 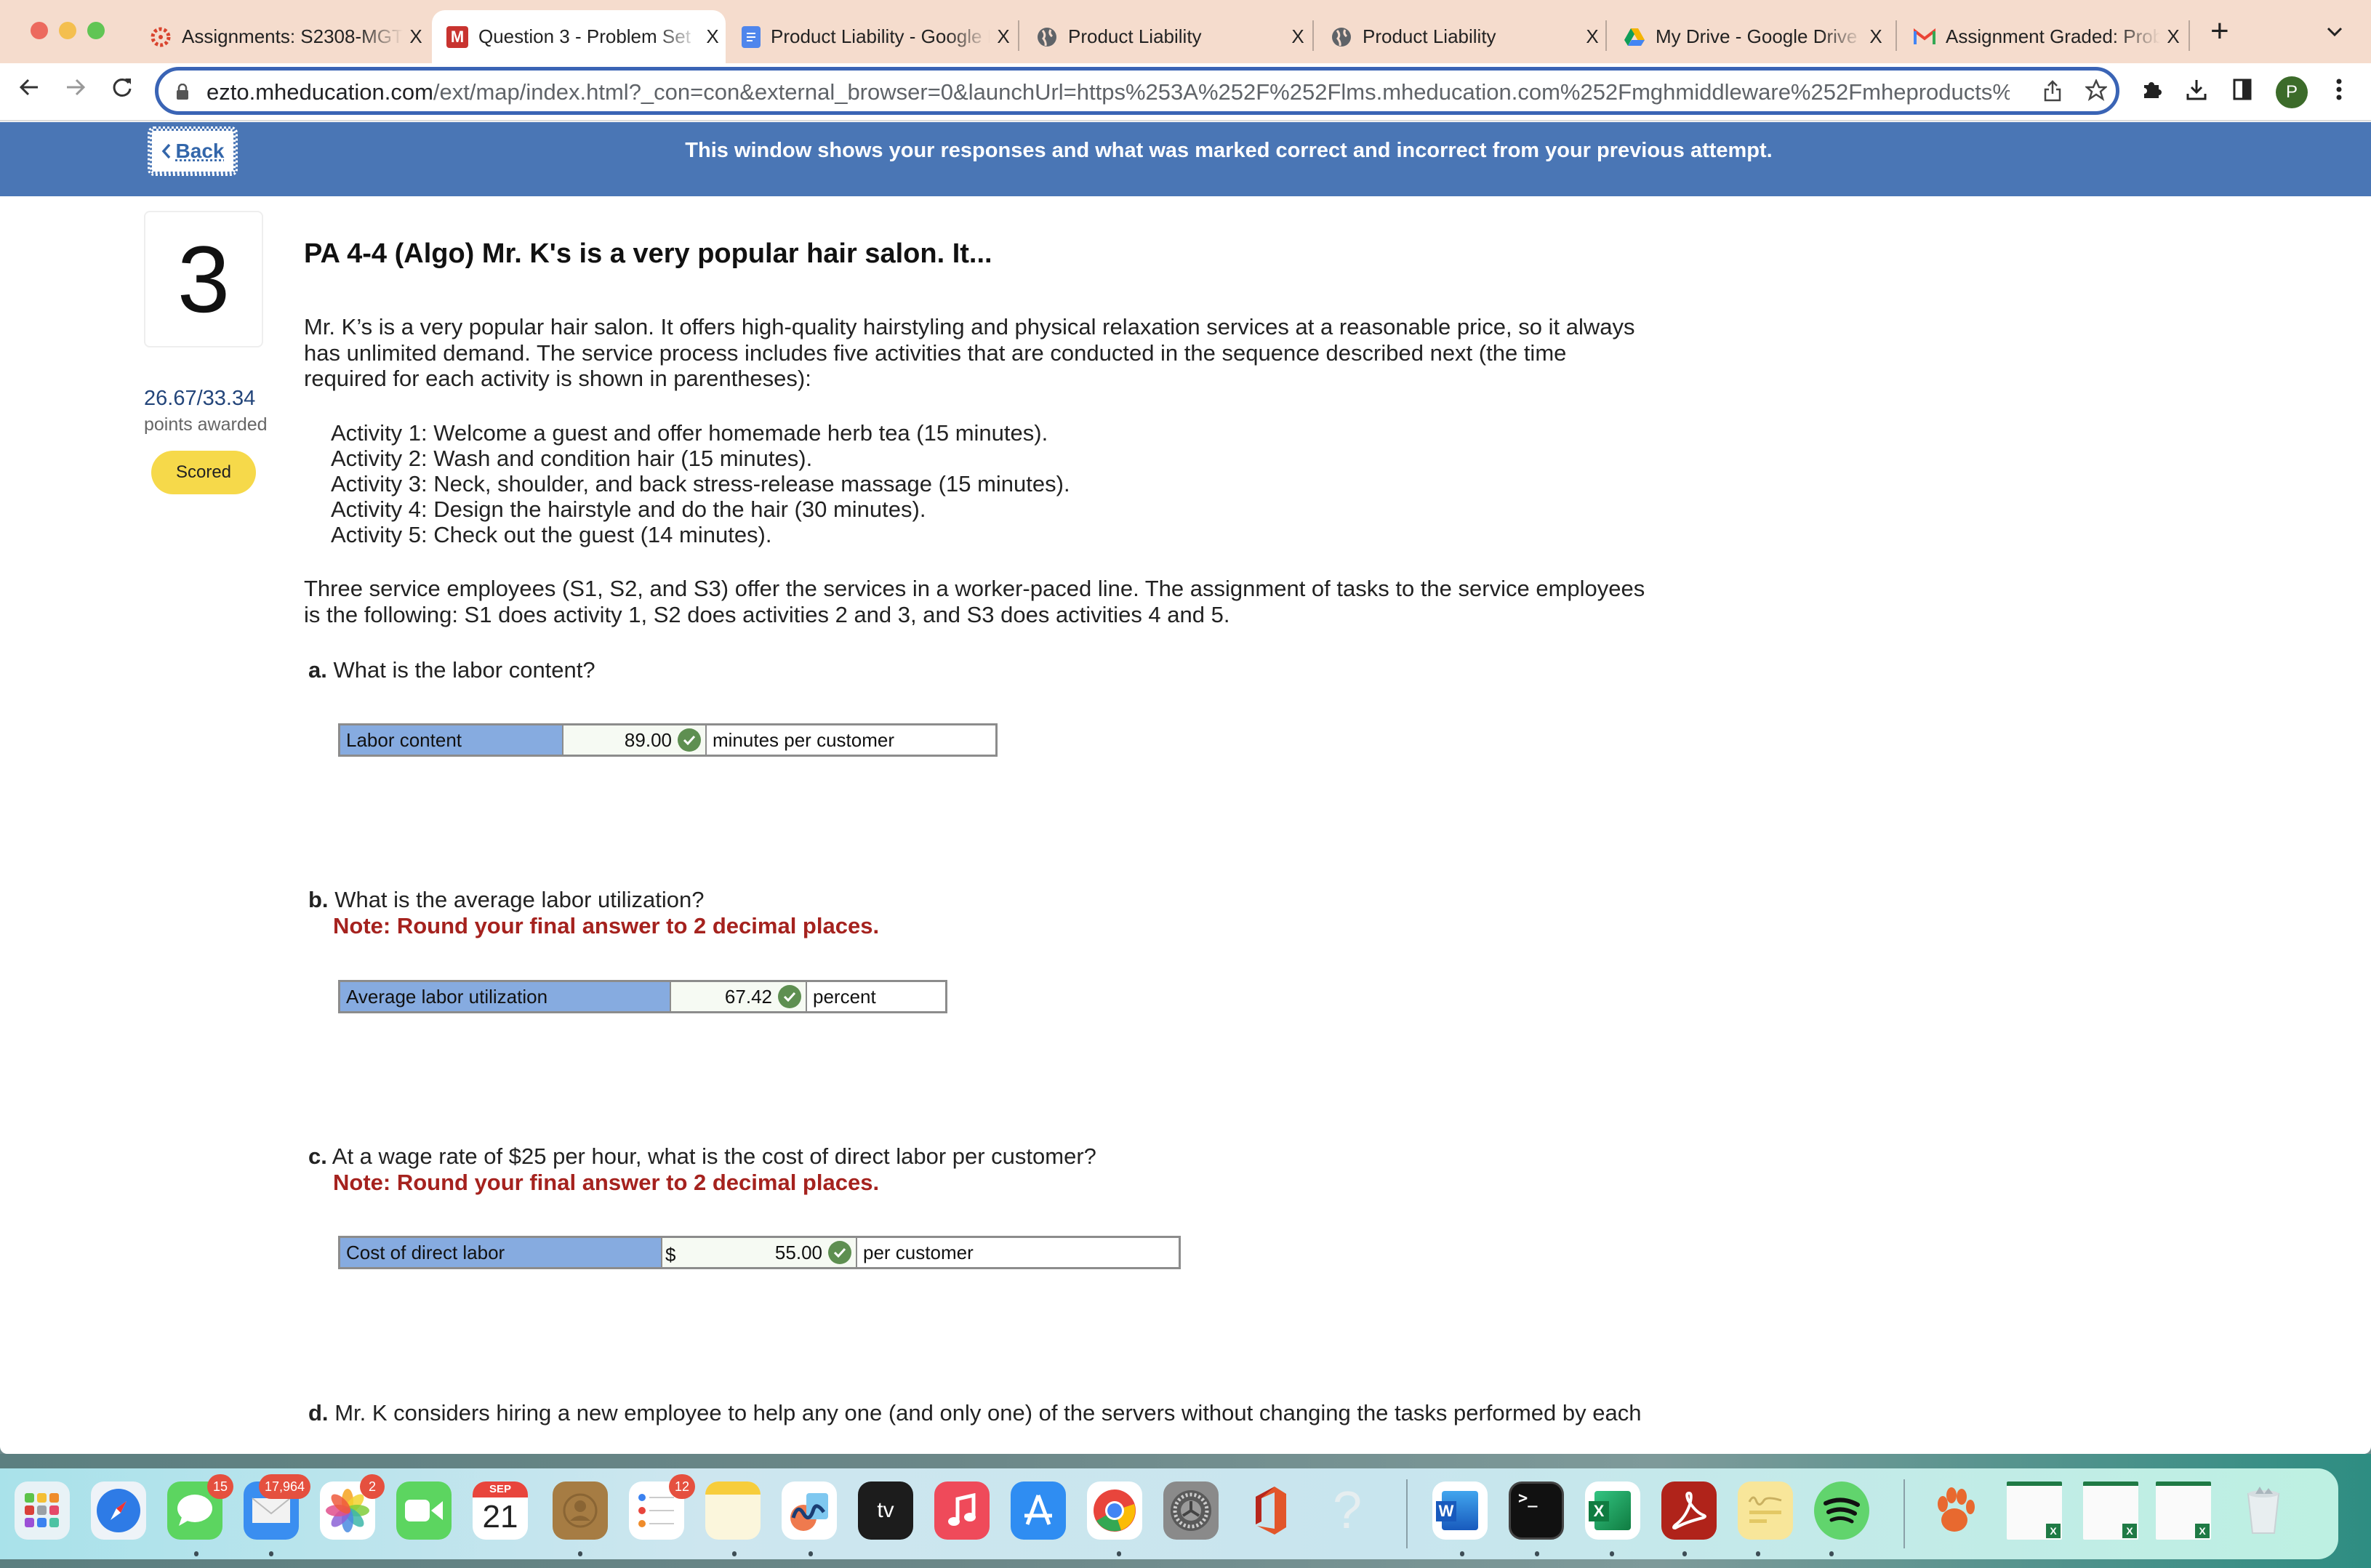 What do you see at coordinates (2151, 93) in the screenshot?
I see `extensions-icon` at bounding box center [2151, 93].